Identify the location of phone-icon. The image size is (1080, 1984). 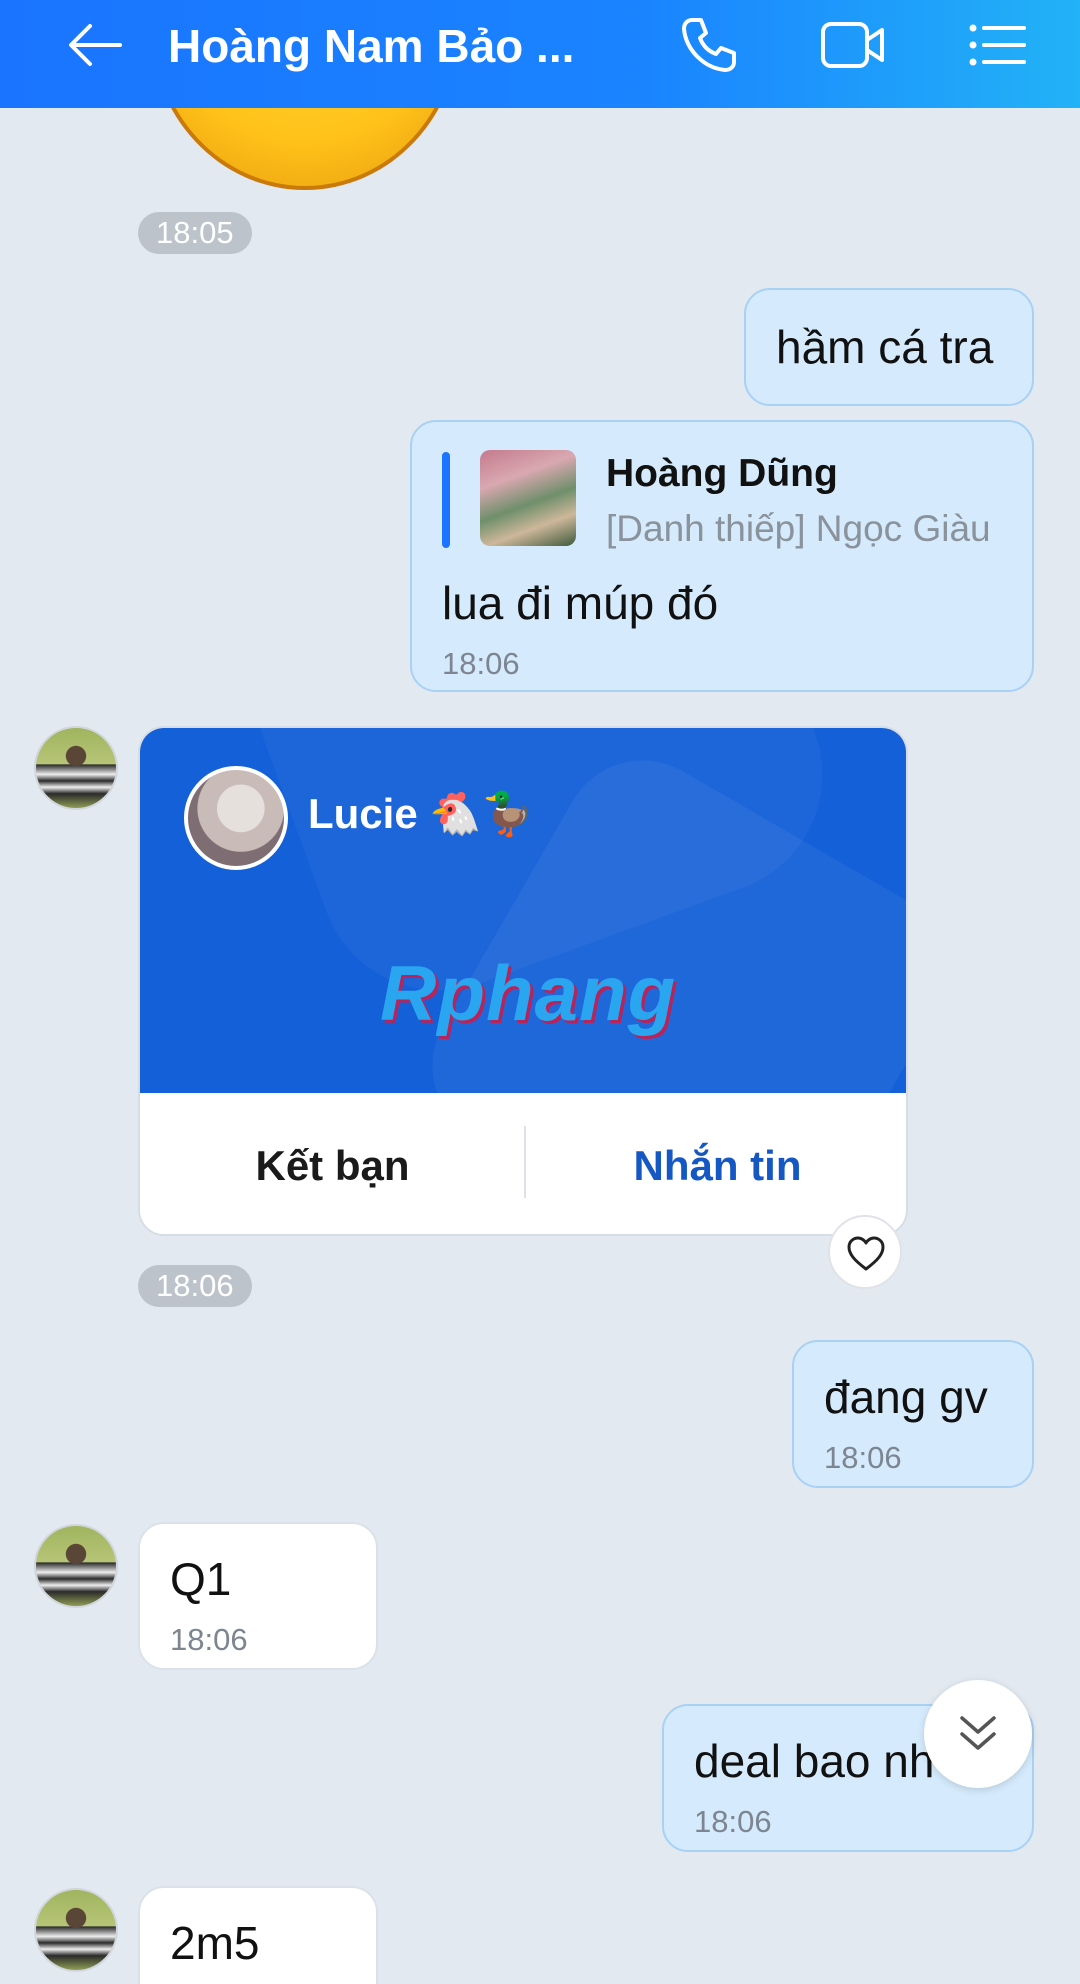
(709, 45).